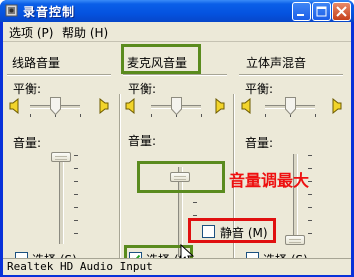 This screenshot has width=354, height=277. Describe the element at coordinates (161, 59) in the screenshot. I see `highlight-mic-title` at that location.